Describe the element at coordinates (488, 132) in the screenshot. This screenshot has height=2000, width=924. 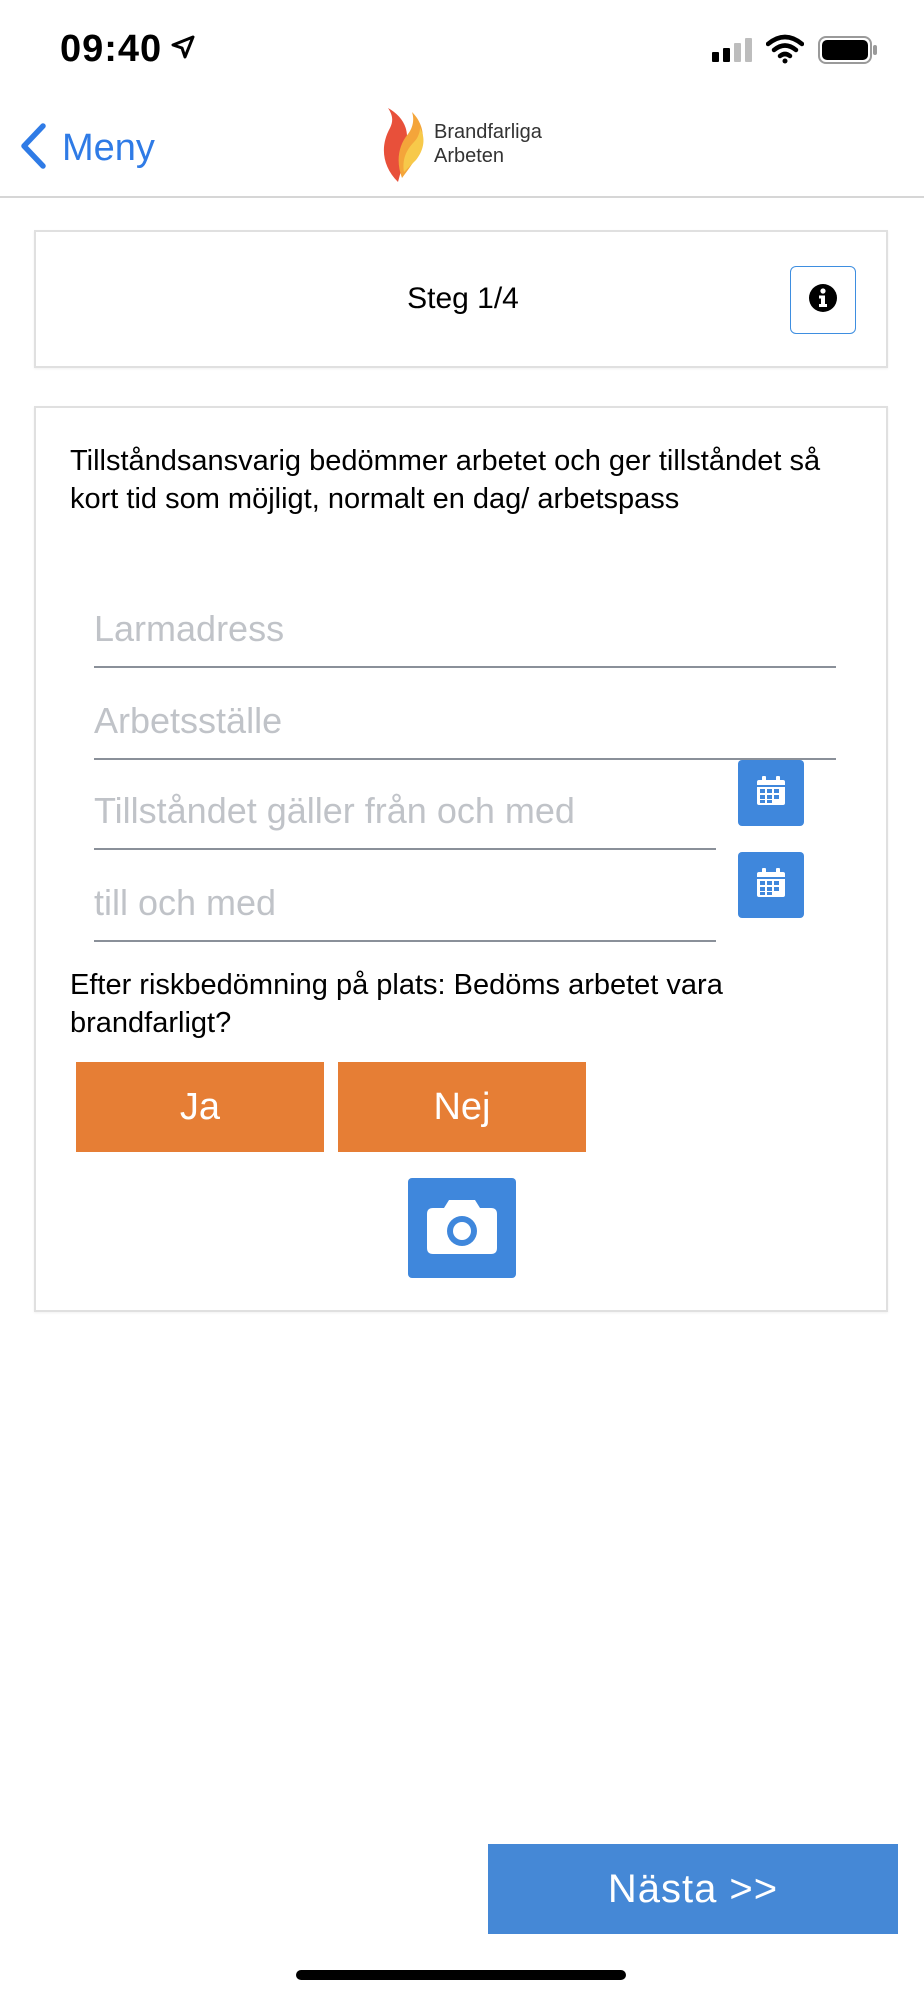
I see `logo-text-line1: Brandfarliga` at that location.